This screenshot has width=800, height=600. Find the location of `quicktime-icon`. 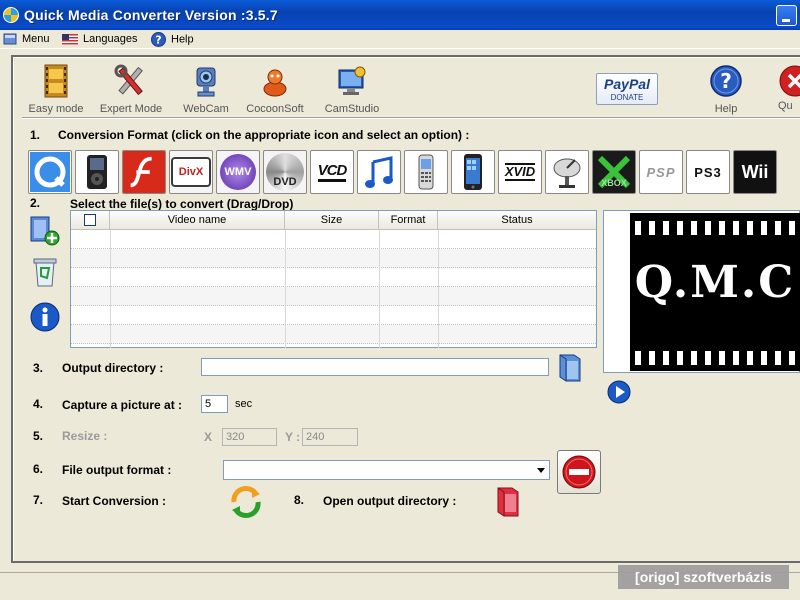

quicktime-icon is located at coordinates (50, 172).